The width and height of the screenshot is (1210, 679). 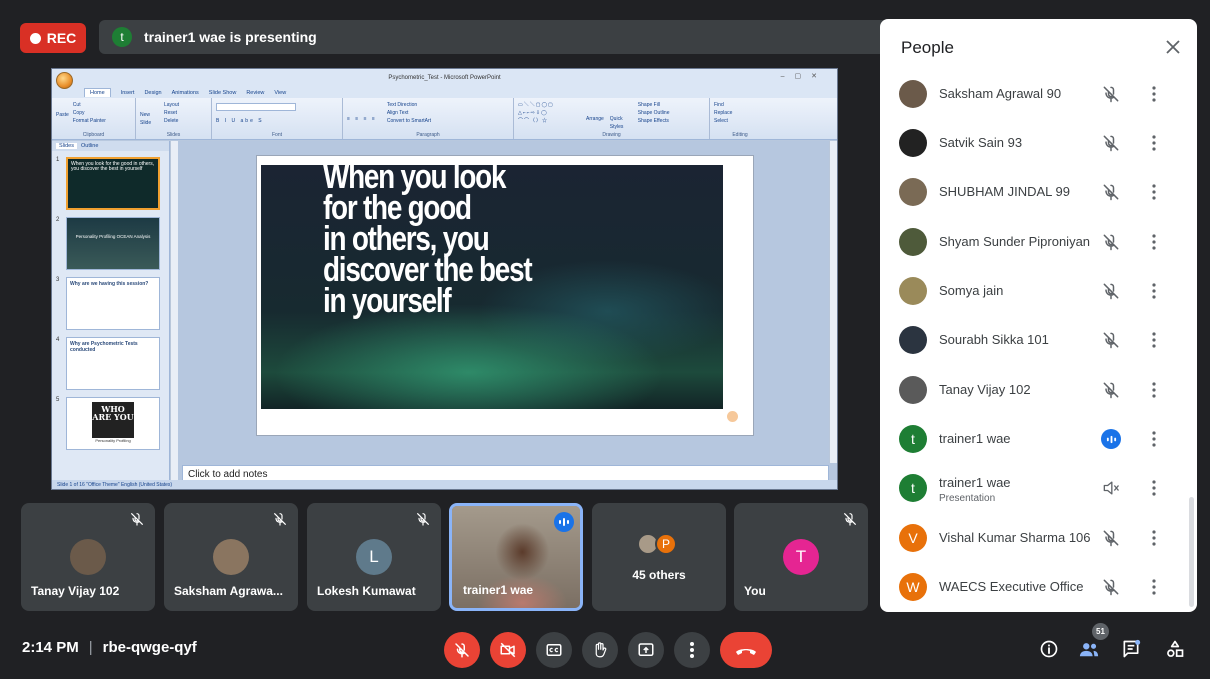 What do you see at coordinates (53, 38) in the screenshot?
I see `recording-indicator: REC` at bounding box center [53, 38].